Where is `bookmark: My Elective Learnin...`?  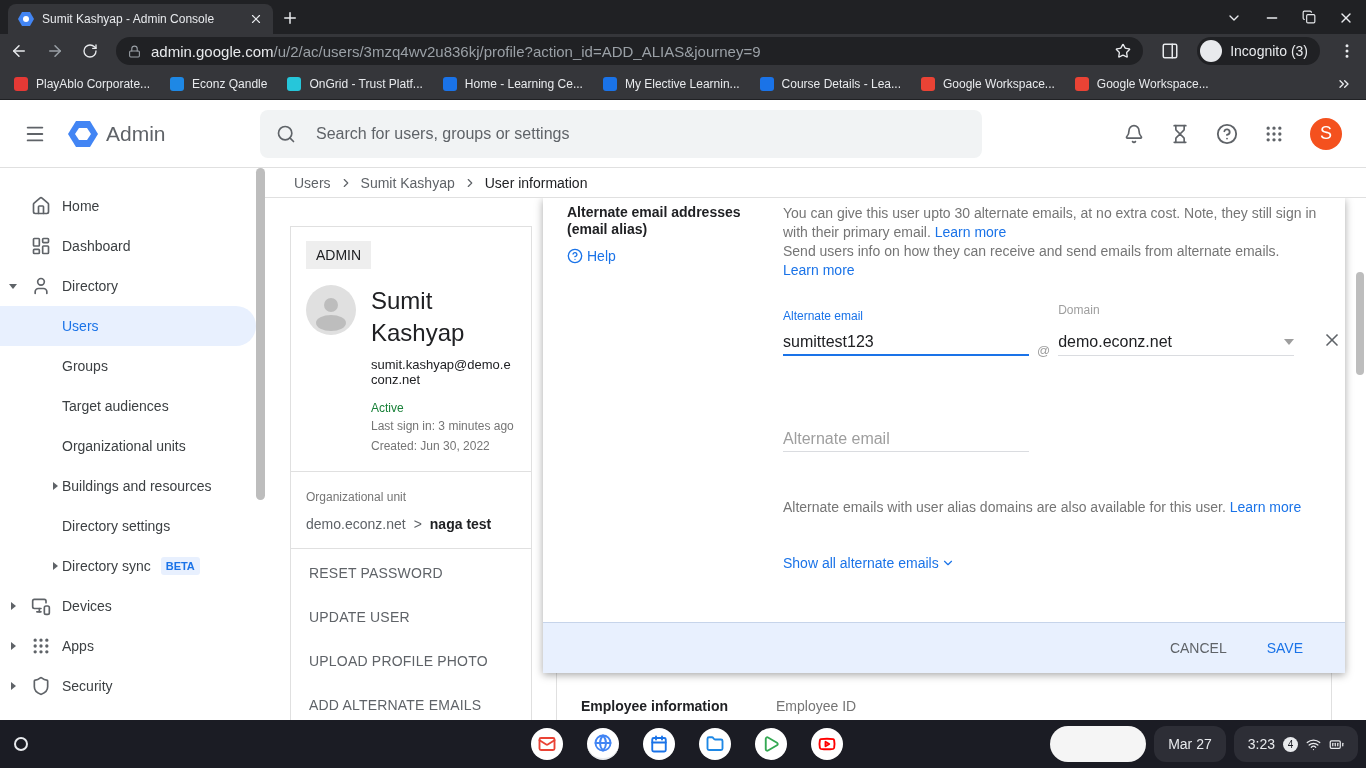 bookmark: My Elective Learnin... is located at coordinates (671, 83).